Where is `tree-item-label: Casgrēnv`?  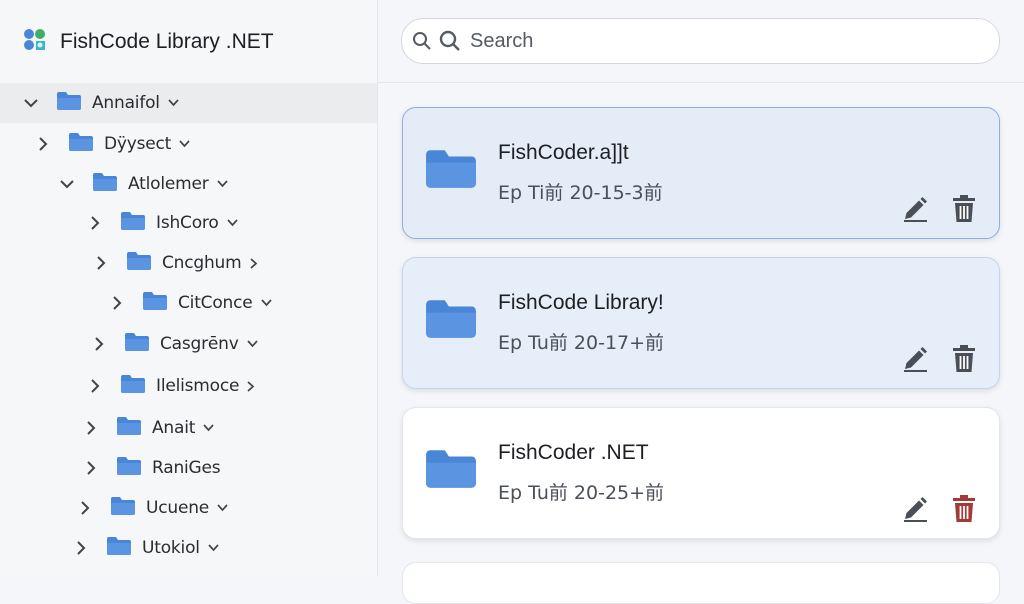 tree-item-label: Casgrēnv is located at coordinates (199, 344).